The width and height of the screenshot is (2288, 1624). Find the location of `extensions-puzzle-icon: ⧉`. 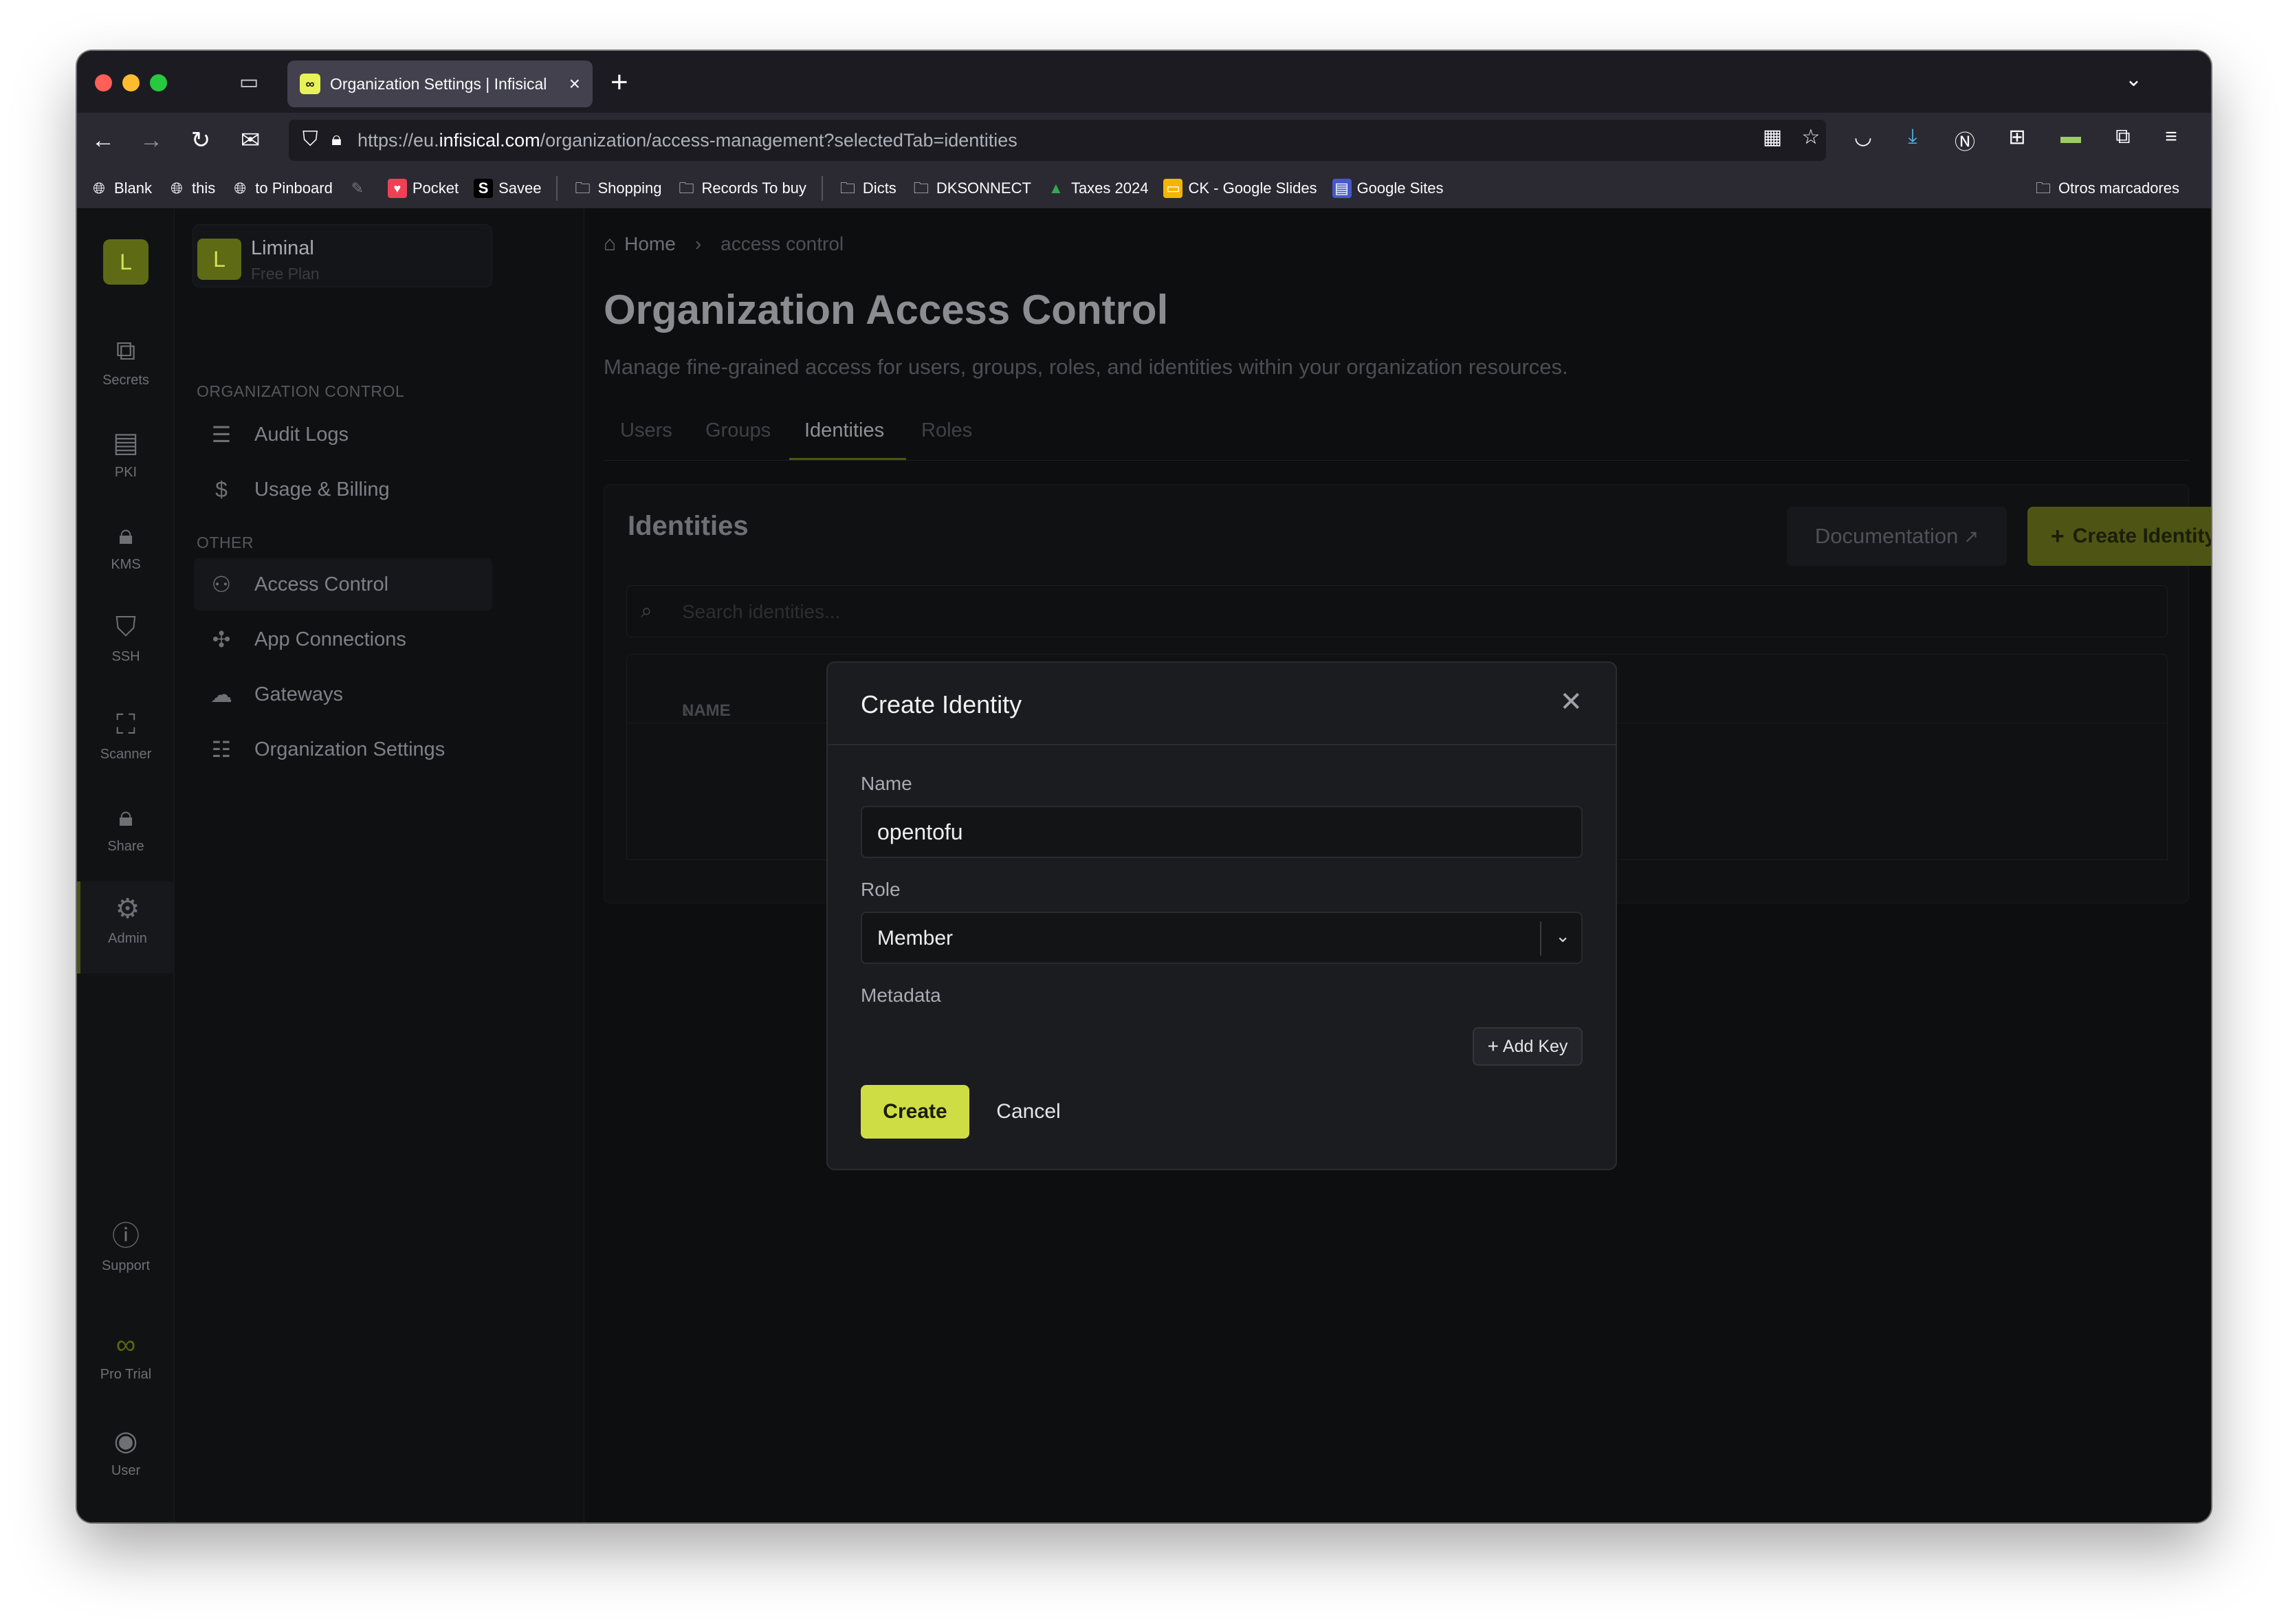

extensions-puzzle-icon: ⧉ is located at coordinates (2123, 137).